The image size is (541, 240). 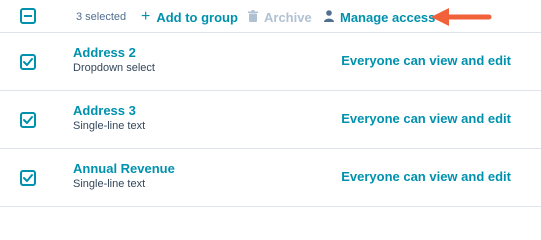 What do you see at coordinates (253, 17) in the screenshot?
I see `trash-icon` at bounding box center [253, 17].